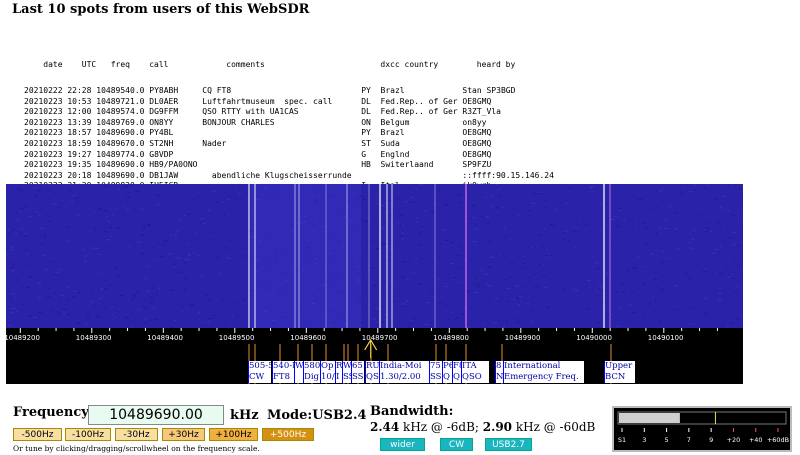 The height and width of the screenshot is (455, 800). What do you see at coordinates (163, 111) in the screenshot?
I see `cell-call: DG9FFM` at bounding box center [163, 111].